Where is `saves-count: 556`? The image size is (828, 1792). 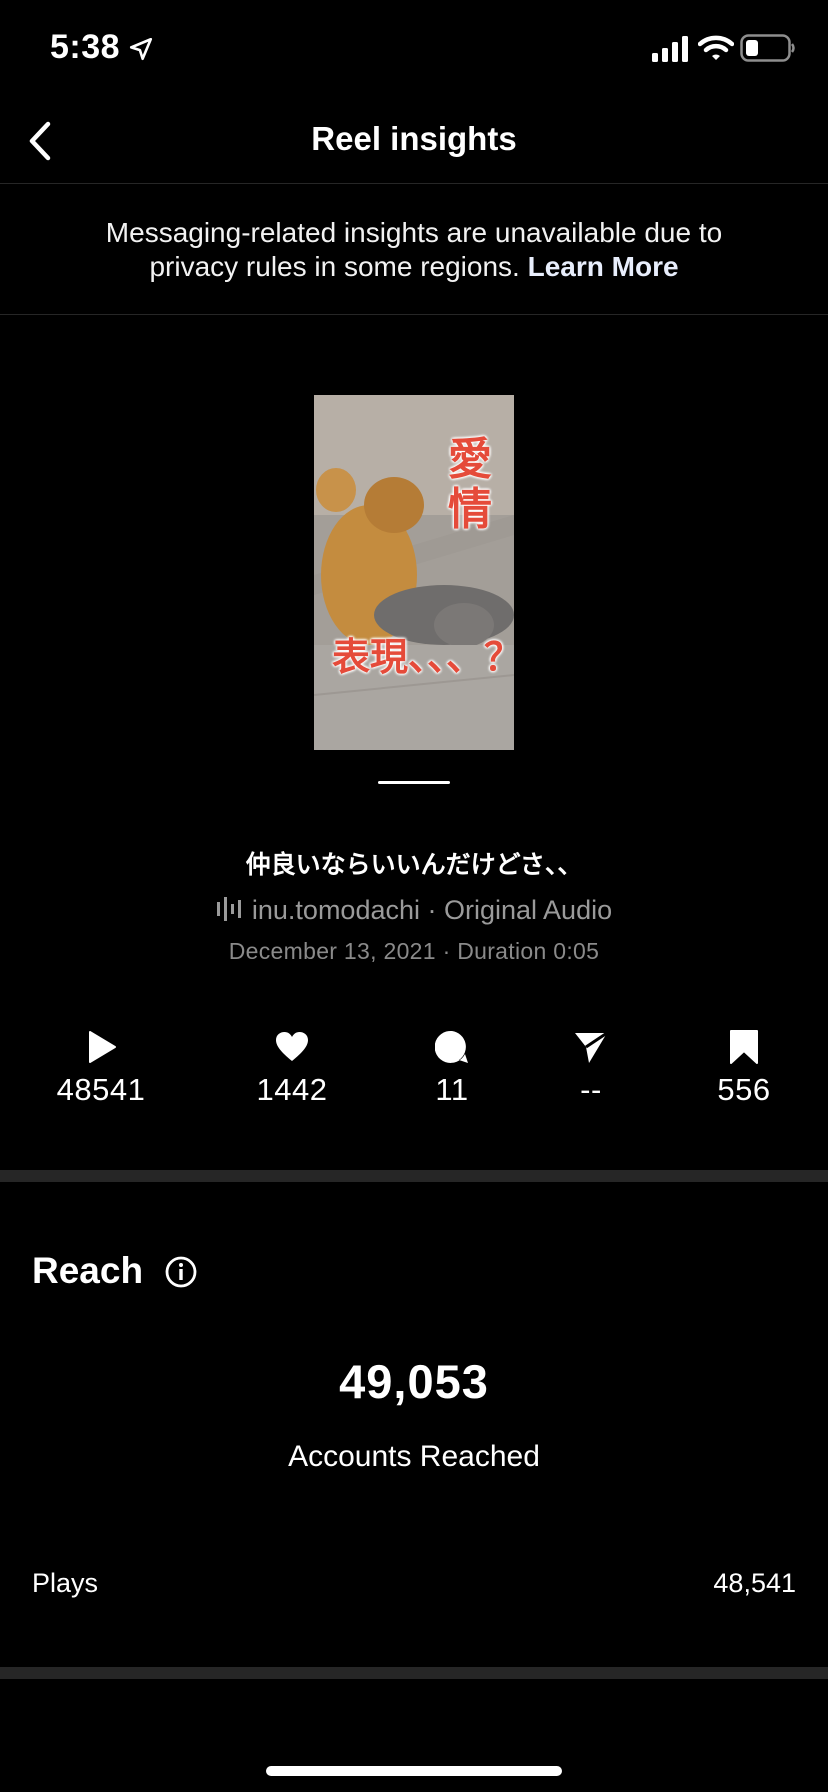 saves-count: 556 is located at coordinates (744, 1089).